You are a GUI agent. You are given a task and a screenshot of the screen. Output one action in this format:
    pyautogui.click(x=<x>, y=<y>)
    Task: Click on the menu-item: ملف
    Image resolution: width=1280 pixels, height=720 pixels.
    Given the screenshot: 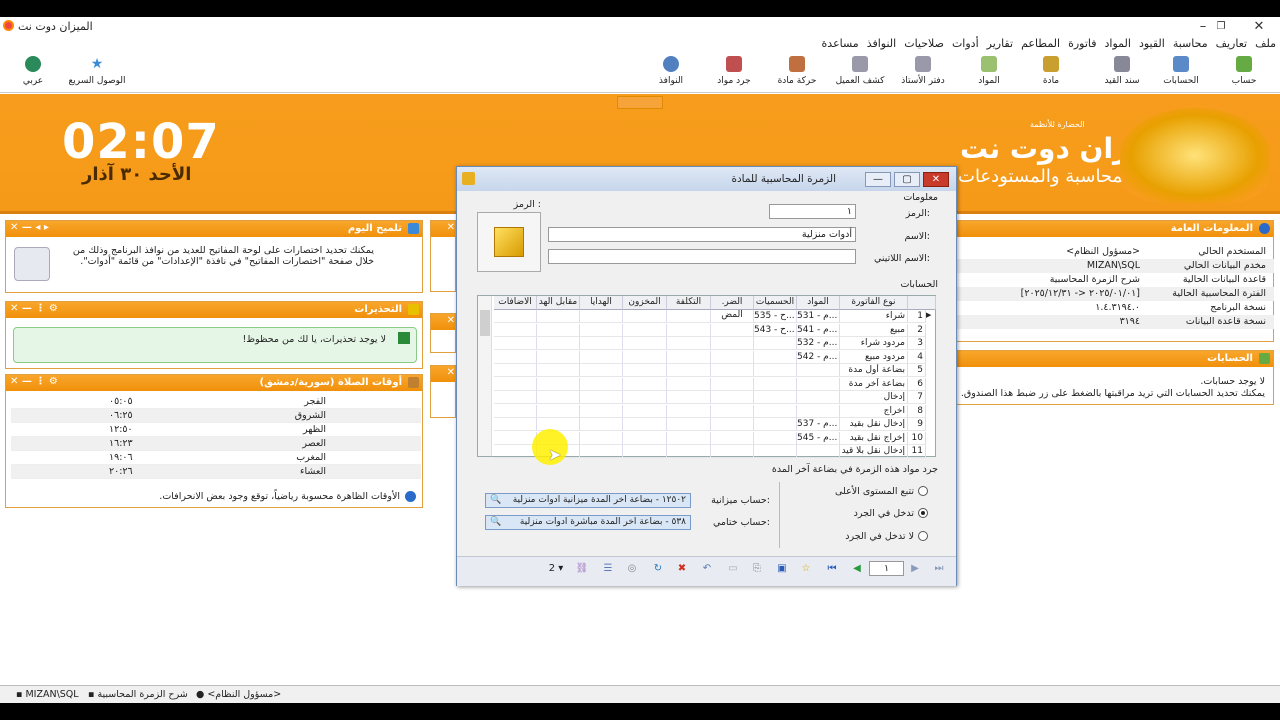 What is the action you would take?
    pyautogui.click(x=1265, y=45)
    